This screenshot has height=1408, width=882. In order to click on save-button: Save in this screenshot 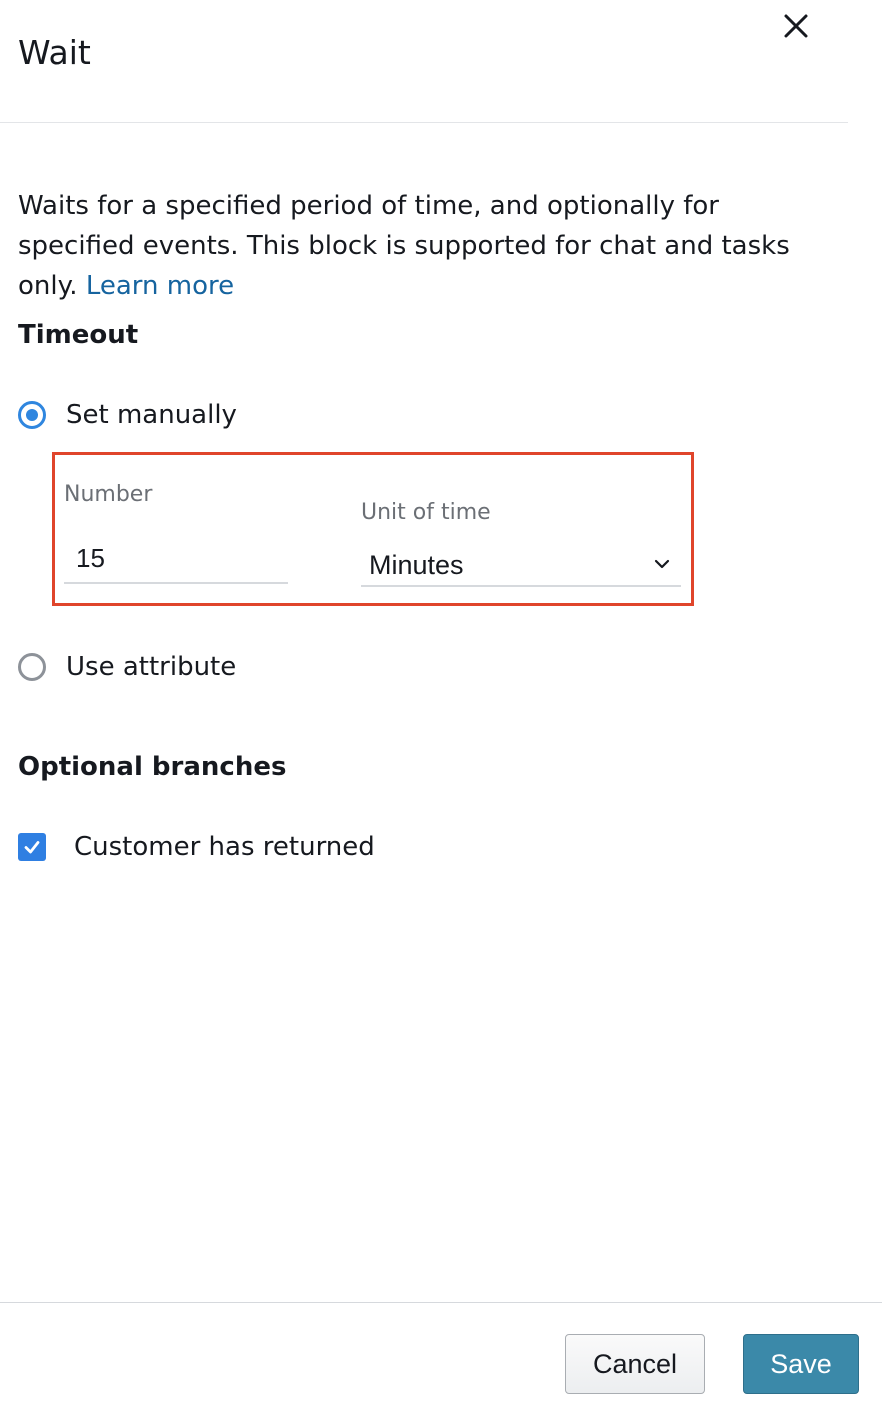, I will do `click(801, 1364)`.